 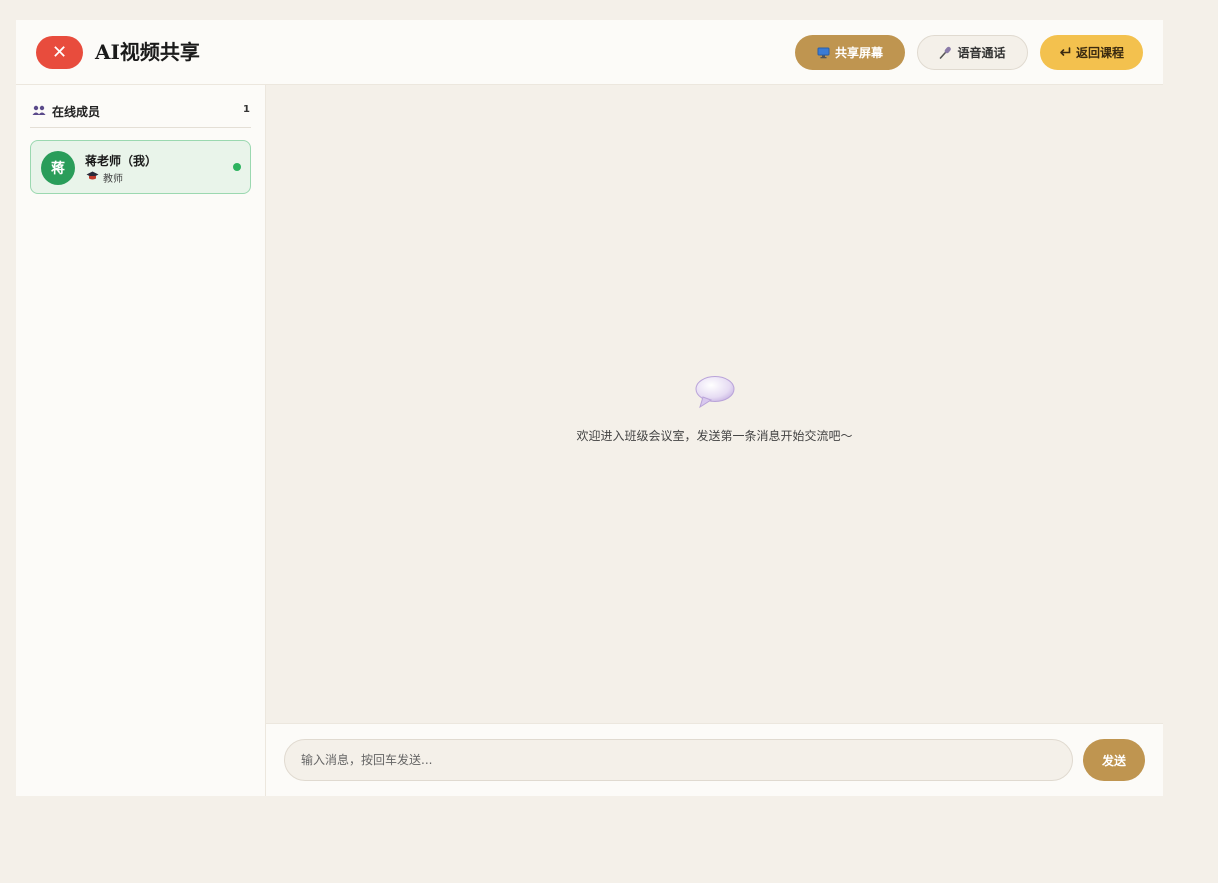 I want to click on voice-call-button: 语音通话, so click(x=972, y=52).